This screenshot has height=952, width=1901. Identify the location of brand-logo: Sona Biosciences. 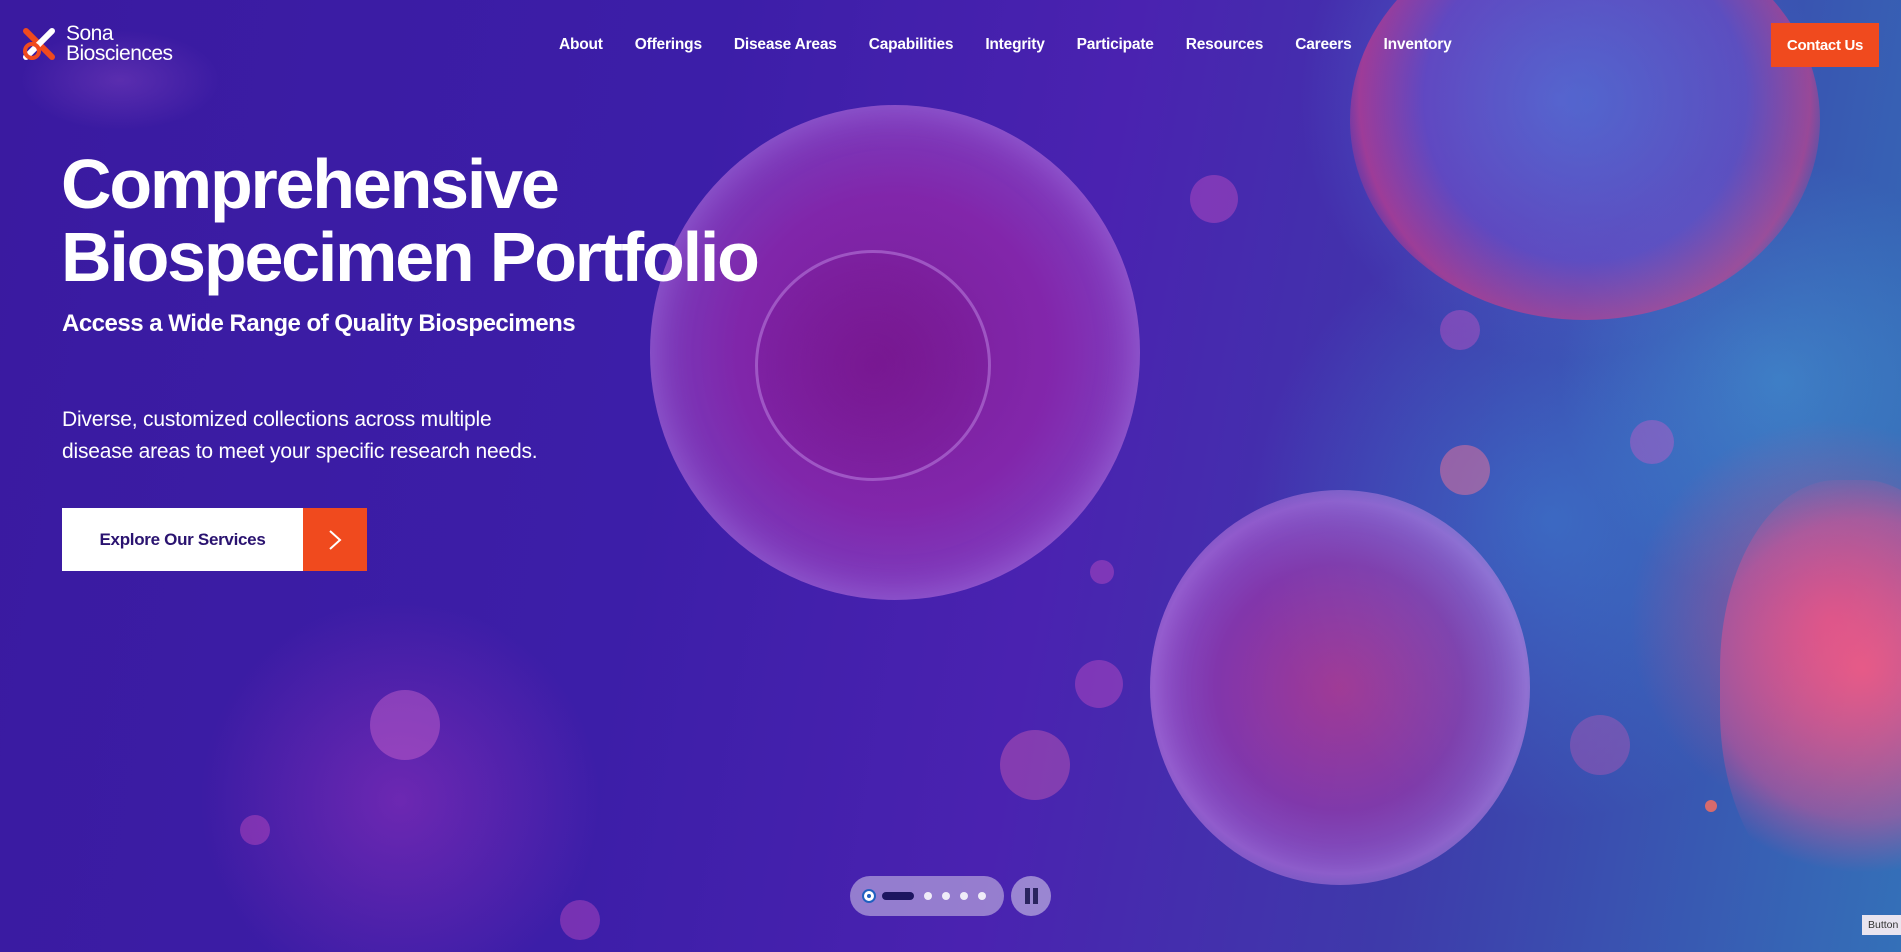
(96, 43).